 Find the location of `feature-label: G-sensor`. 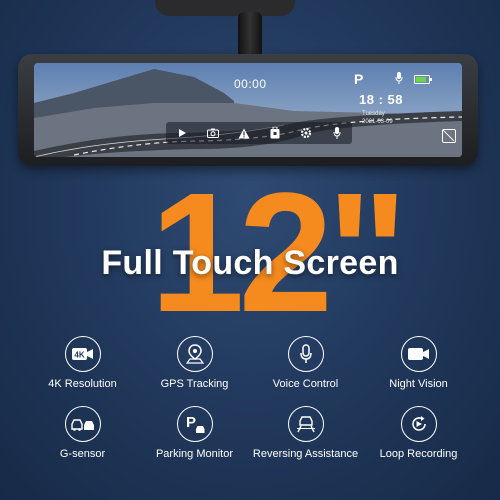

feature-label: G-sensor is located at coordinates (82, 454).